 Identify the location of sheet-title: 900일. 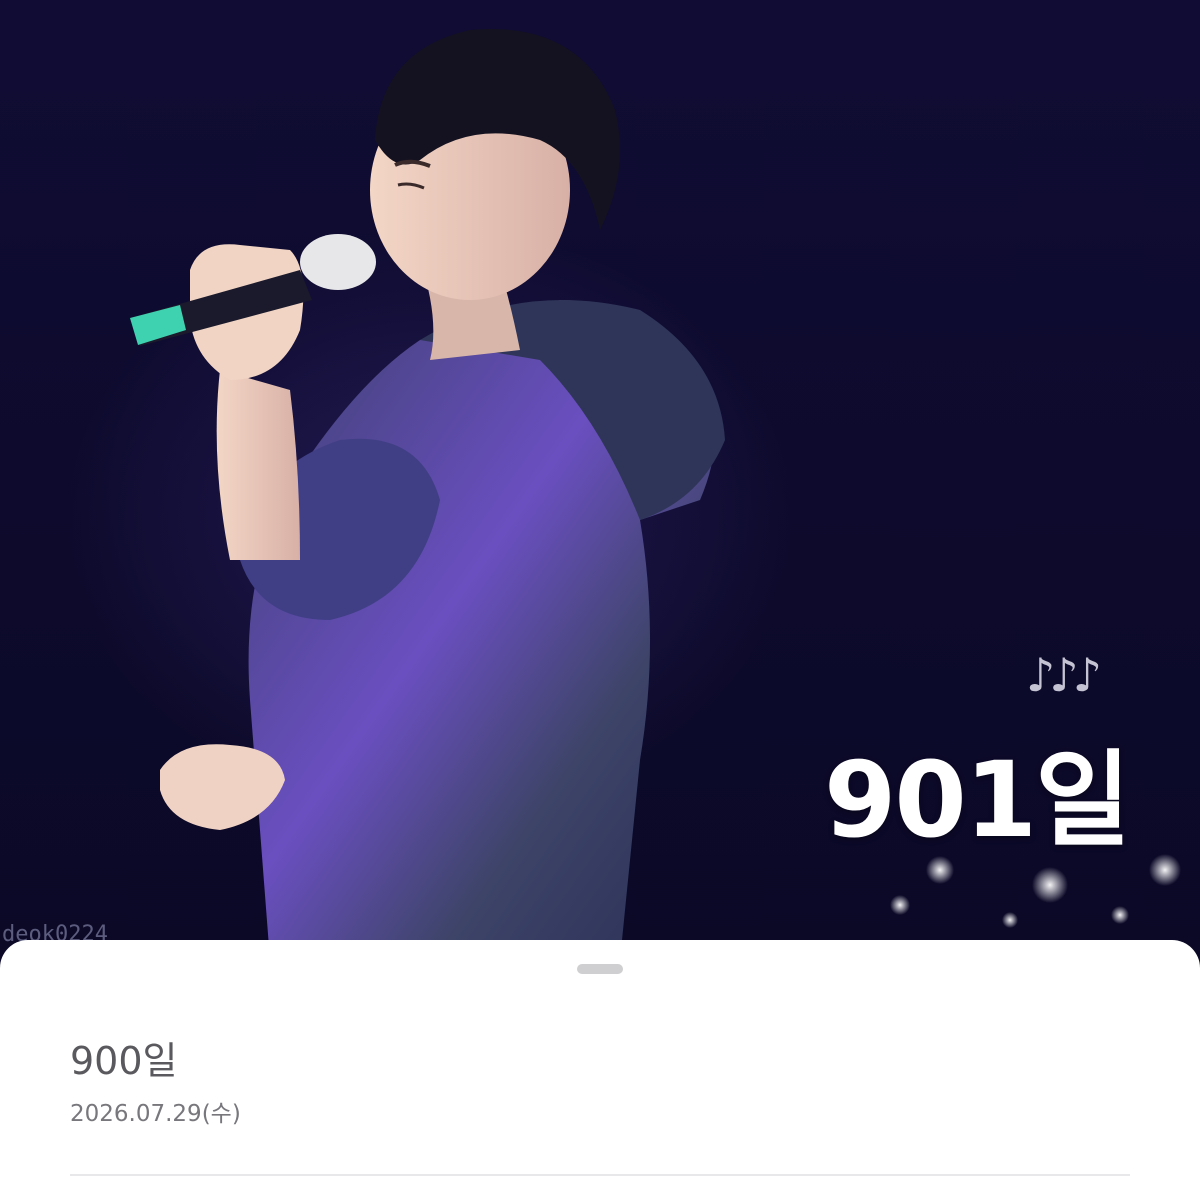
(124, 1061).